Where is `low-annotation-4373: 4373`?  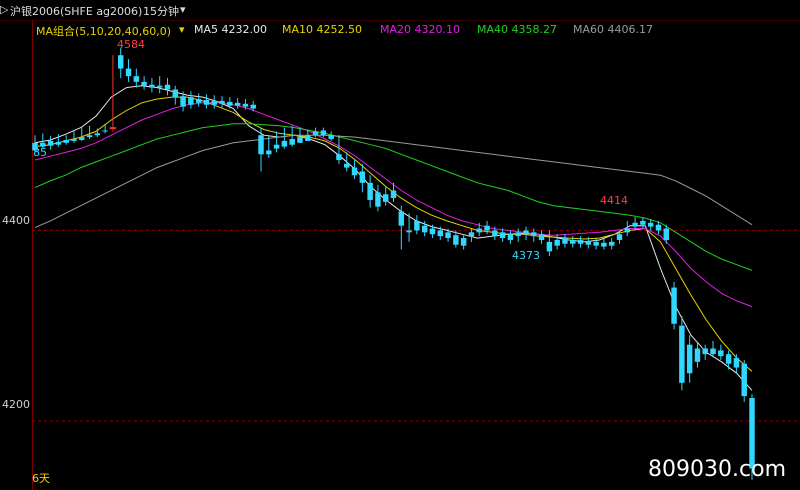 low-annotation-4373: 4373 is located at coordinates (526, 255).